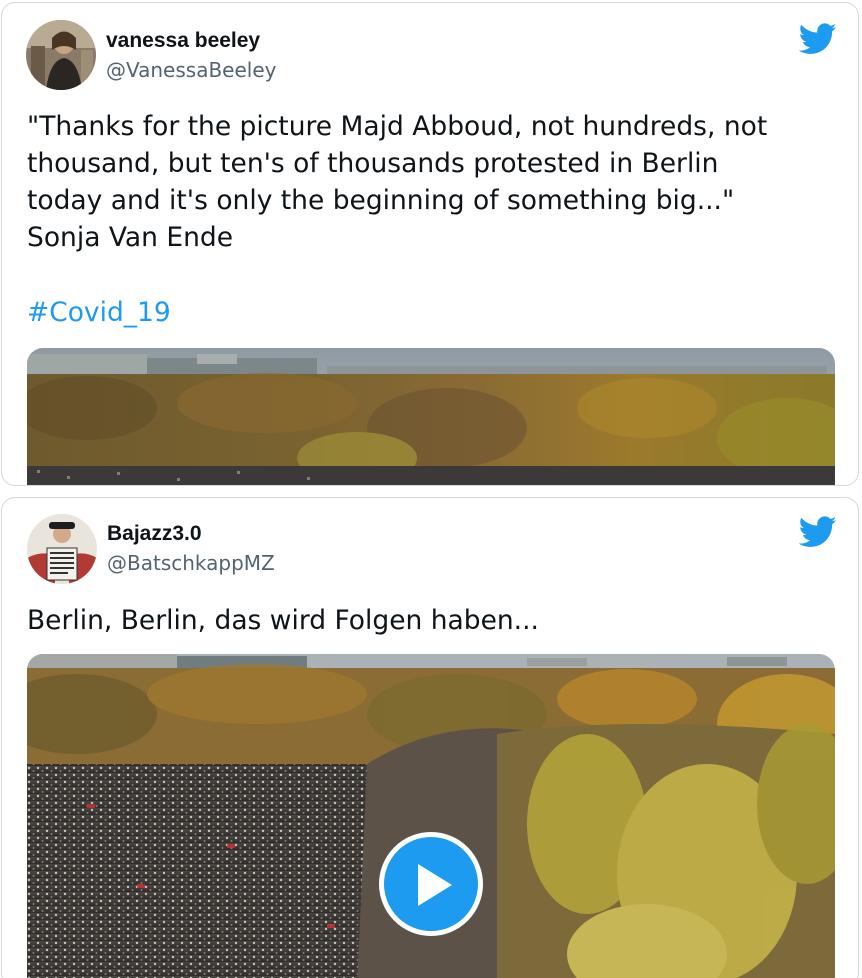  Describe the element at coordinates (99, 312) in the screenshot. I see `hashtag-link: #Covid_19` at that location.